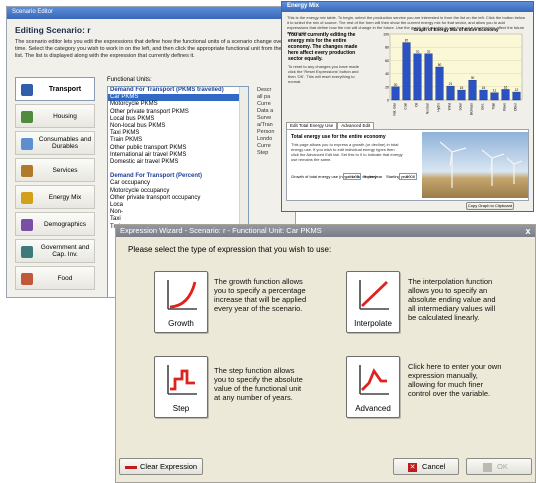 This screenshot has height=483, width=536. Describe the element at coordinates (65, 143) in the screenshot. I see `category-label: Consumables and Durables` at that location.